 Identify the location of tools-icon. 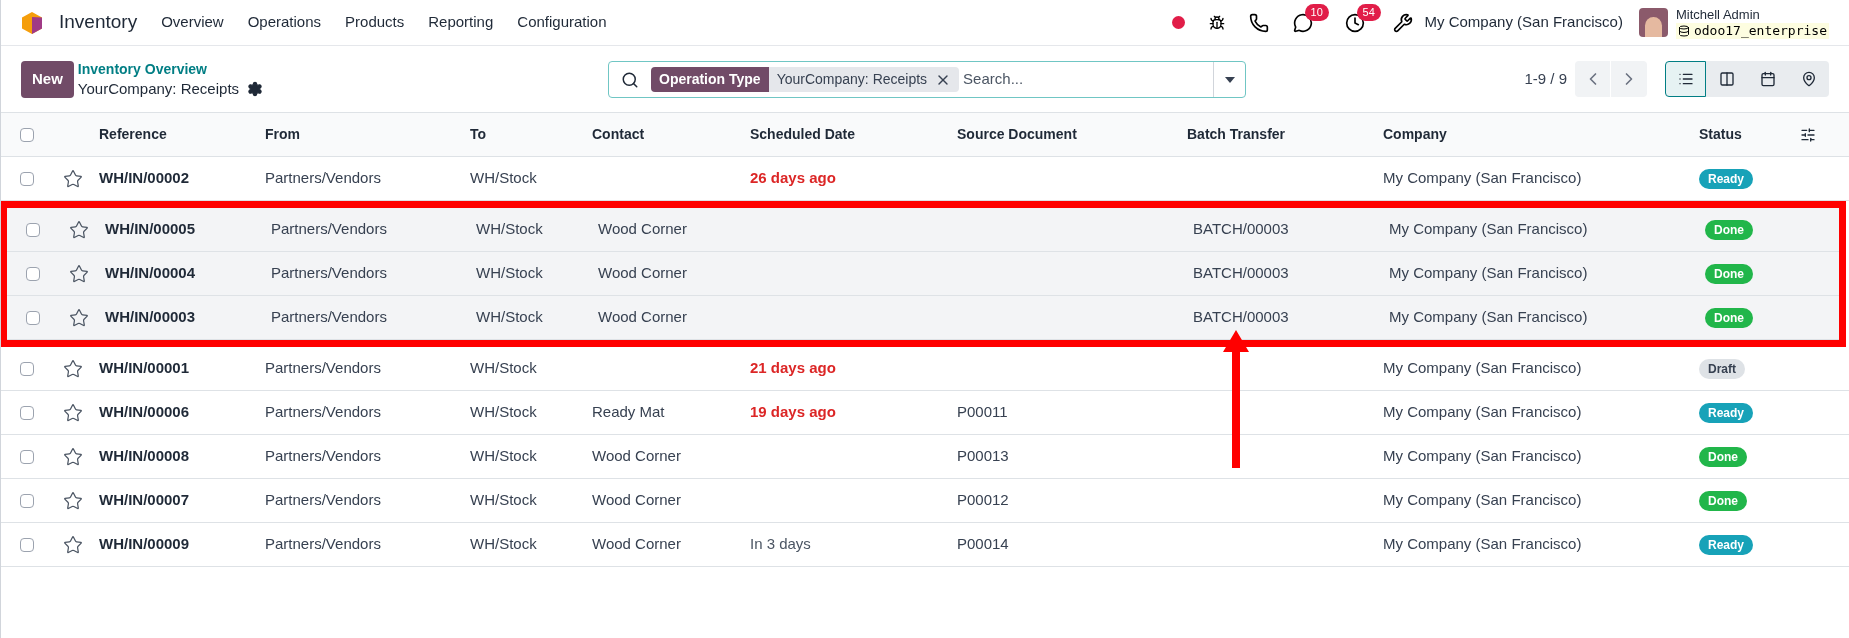
(1402, 22).